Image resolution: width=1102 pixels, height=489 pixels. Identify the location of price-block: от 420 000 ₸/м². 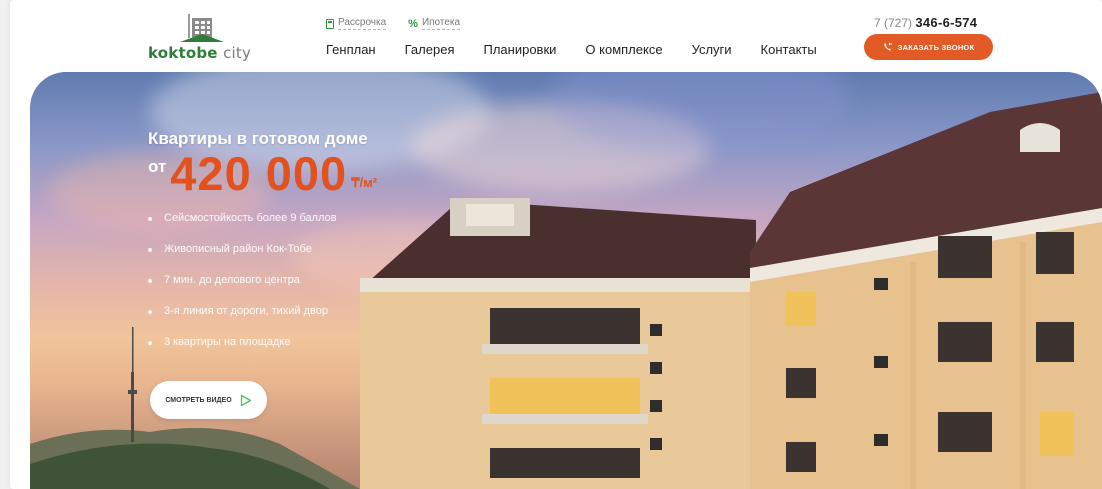
(262, 173).